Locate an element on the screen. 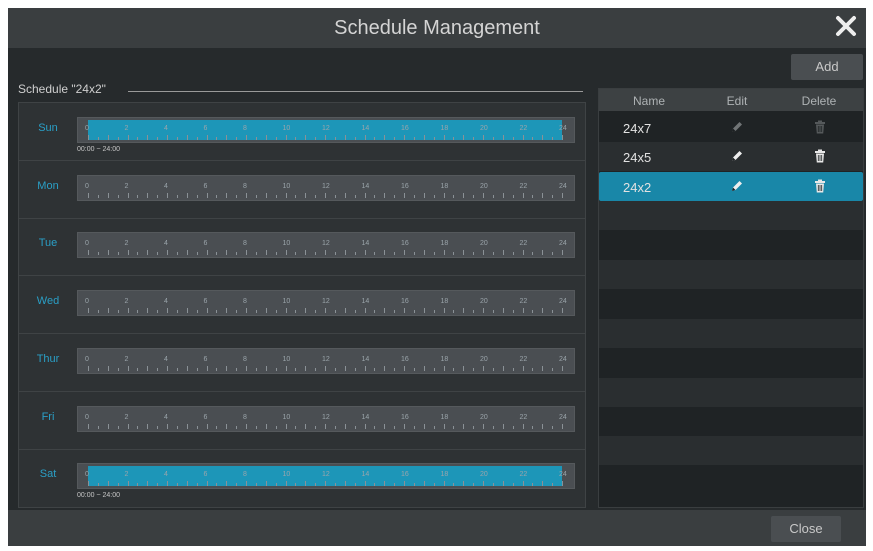 This screenshot has height=551, width=873. day-row-fri: Fri 0 2 4 6 8 10 12 14 16 18 20 22 24 is located at coordinates (302, 421).